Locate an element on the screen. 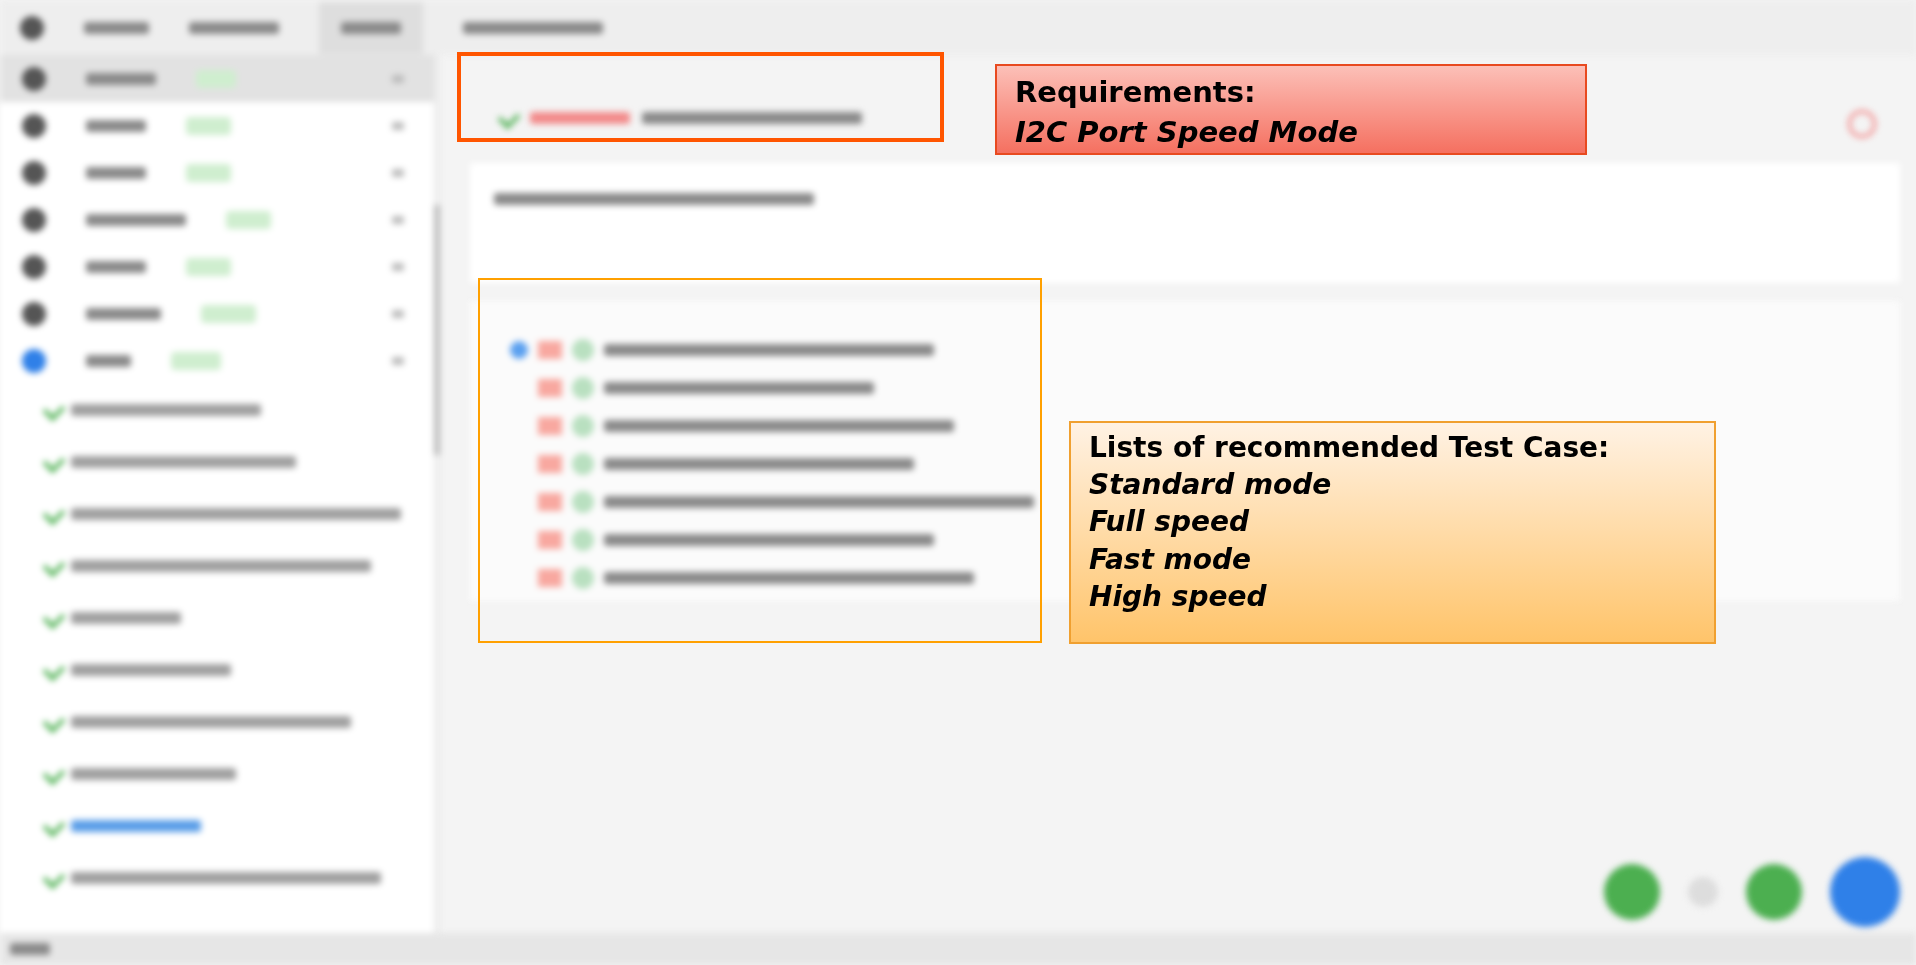  tab is located at coordinates (371, 27).